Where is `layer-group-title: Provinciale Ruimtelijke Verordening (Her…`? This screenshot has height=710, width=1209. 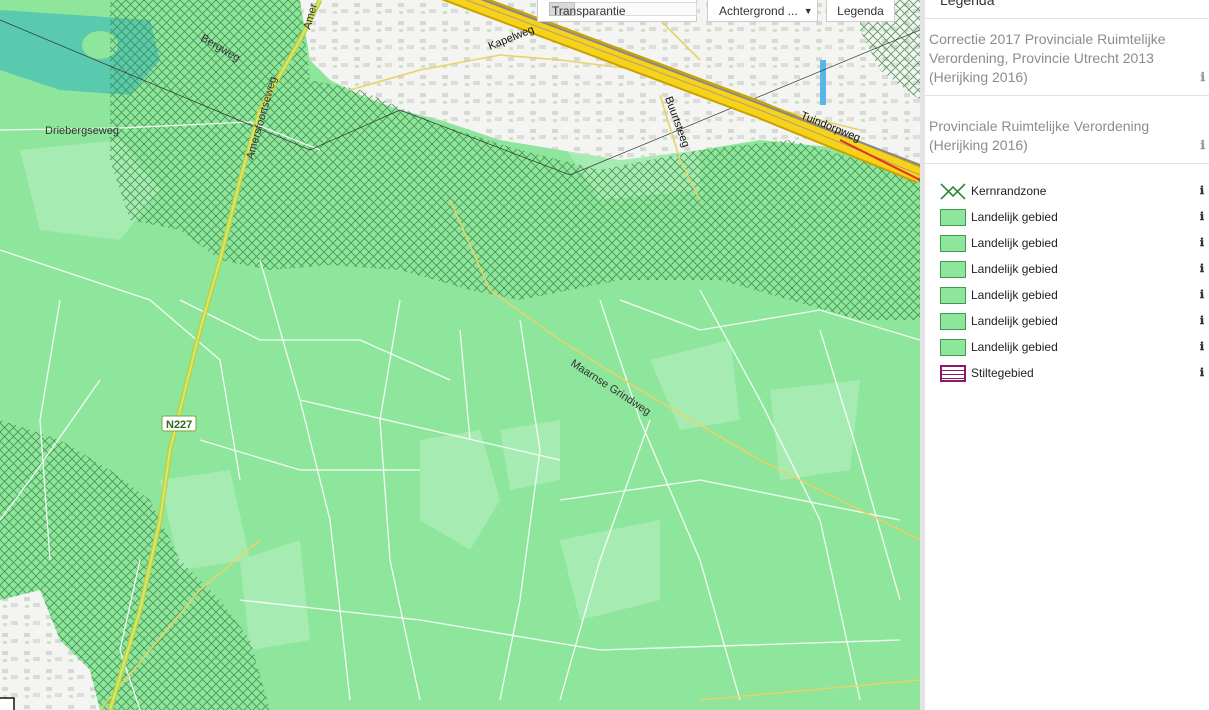
layer-group-title: Provinciale Ruimtelijke Verordening (Her… is located at coordinates (1039, 135).